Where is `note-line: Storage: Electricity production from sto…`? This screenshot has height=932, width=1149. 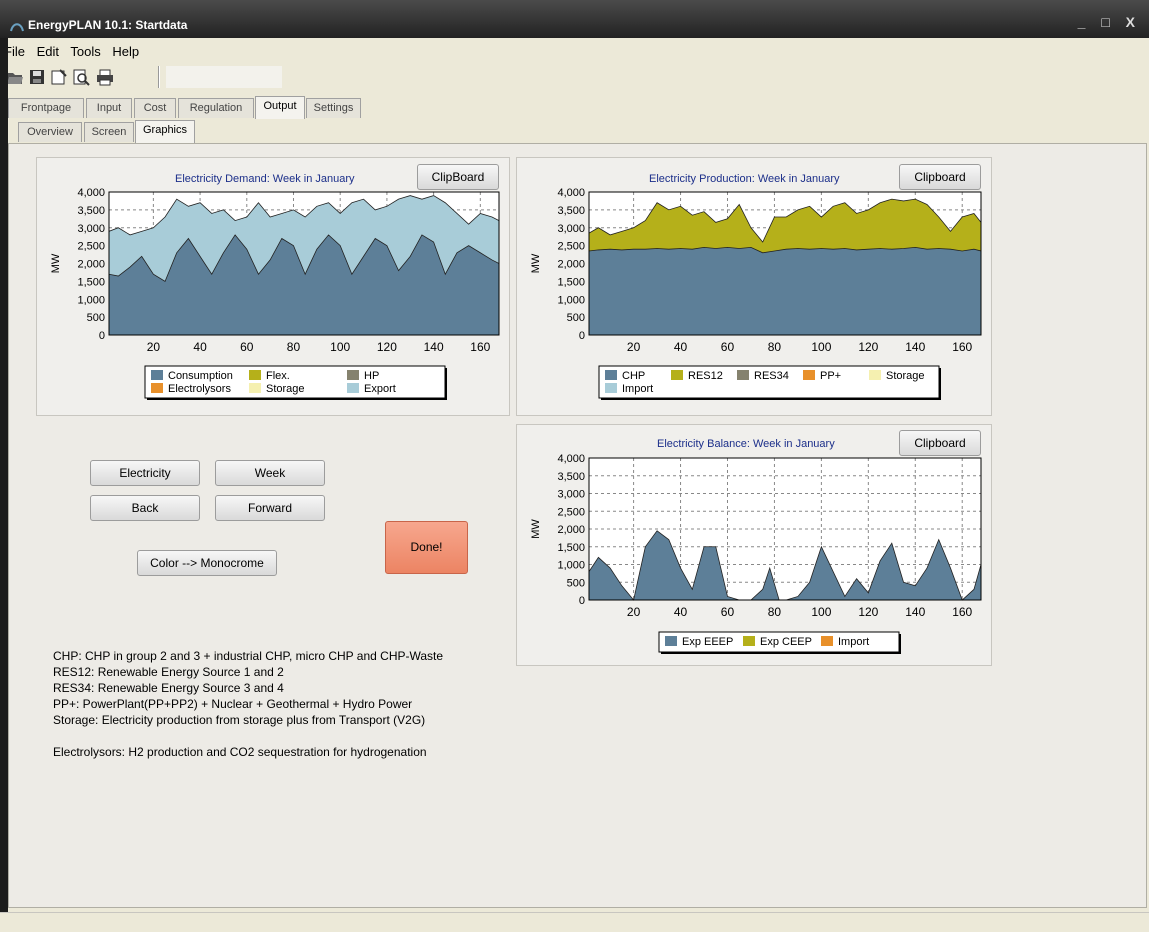
note-line: Storage: Electricity production from sto… is located at coordinates (239, 720).